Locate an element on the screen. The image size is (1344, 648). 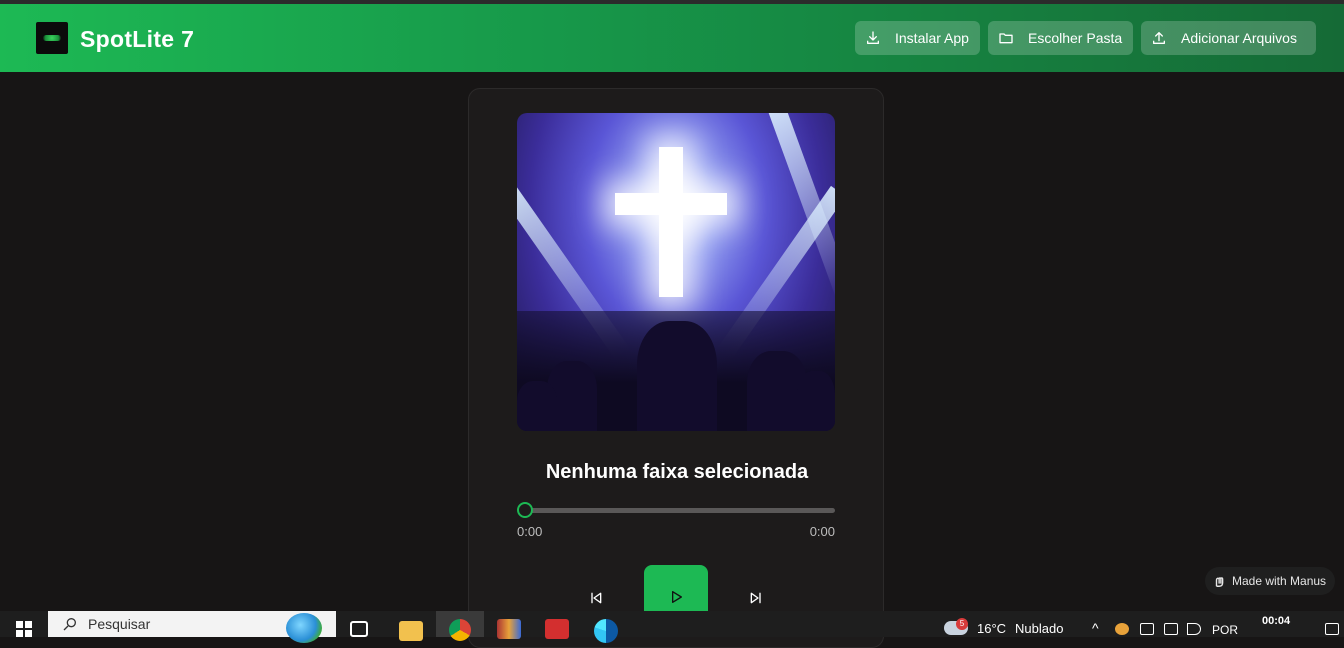
download-icon is located at coordinates (873, 37).